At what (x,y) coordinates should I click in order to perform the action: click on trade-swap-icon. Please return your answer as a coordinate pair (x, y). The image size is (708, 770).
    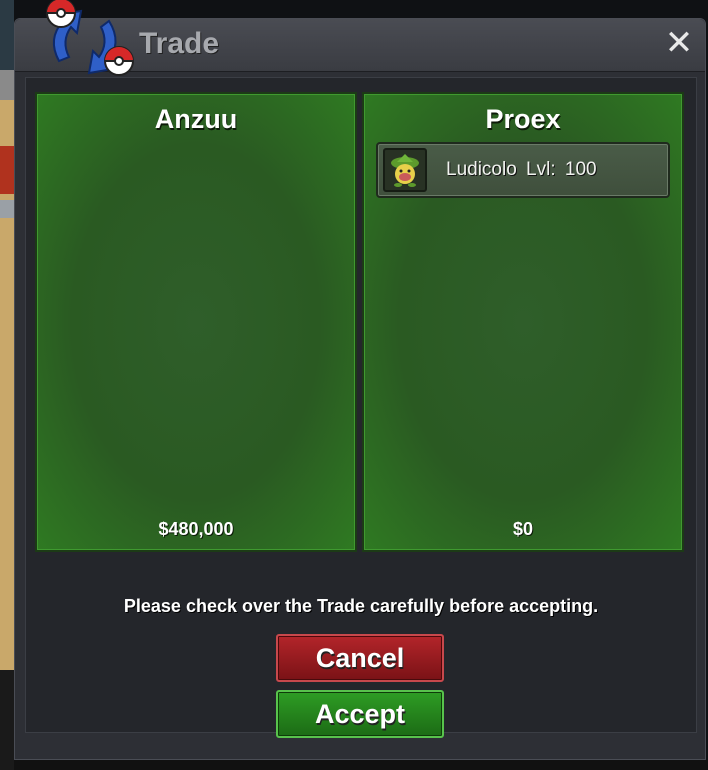
    Looking at the image, I should click on (90, 38).